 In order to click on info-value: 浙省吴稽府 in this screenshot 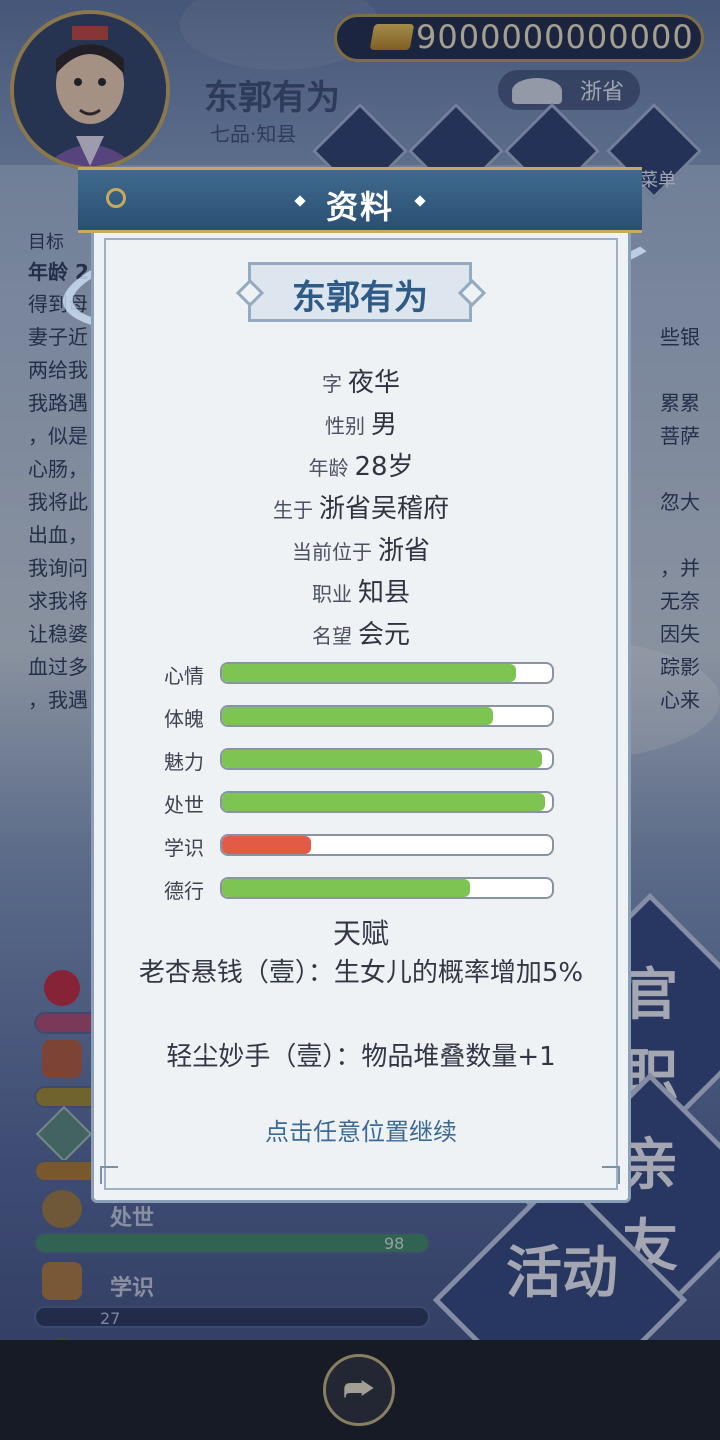, I will do `click(383, 509)`.